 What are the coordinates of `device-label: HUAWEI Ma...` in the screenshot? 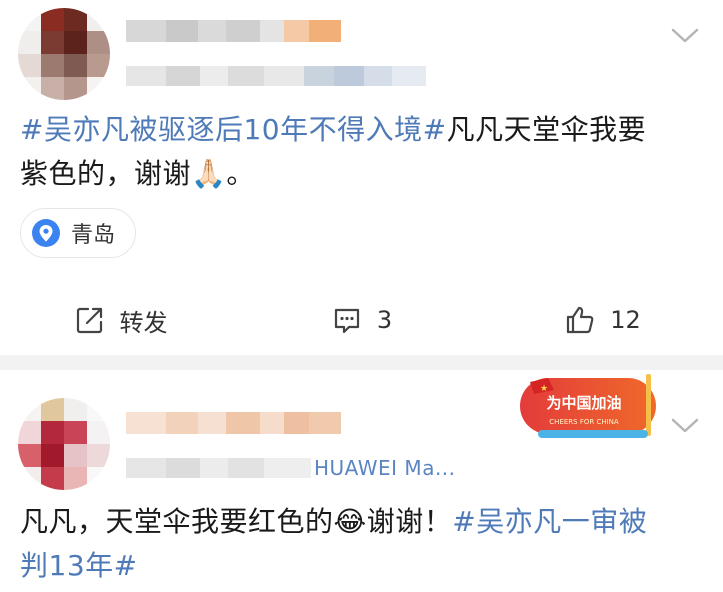 It's located at (385, 468).